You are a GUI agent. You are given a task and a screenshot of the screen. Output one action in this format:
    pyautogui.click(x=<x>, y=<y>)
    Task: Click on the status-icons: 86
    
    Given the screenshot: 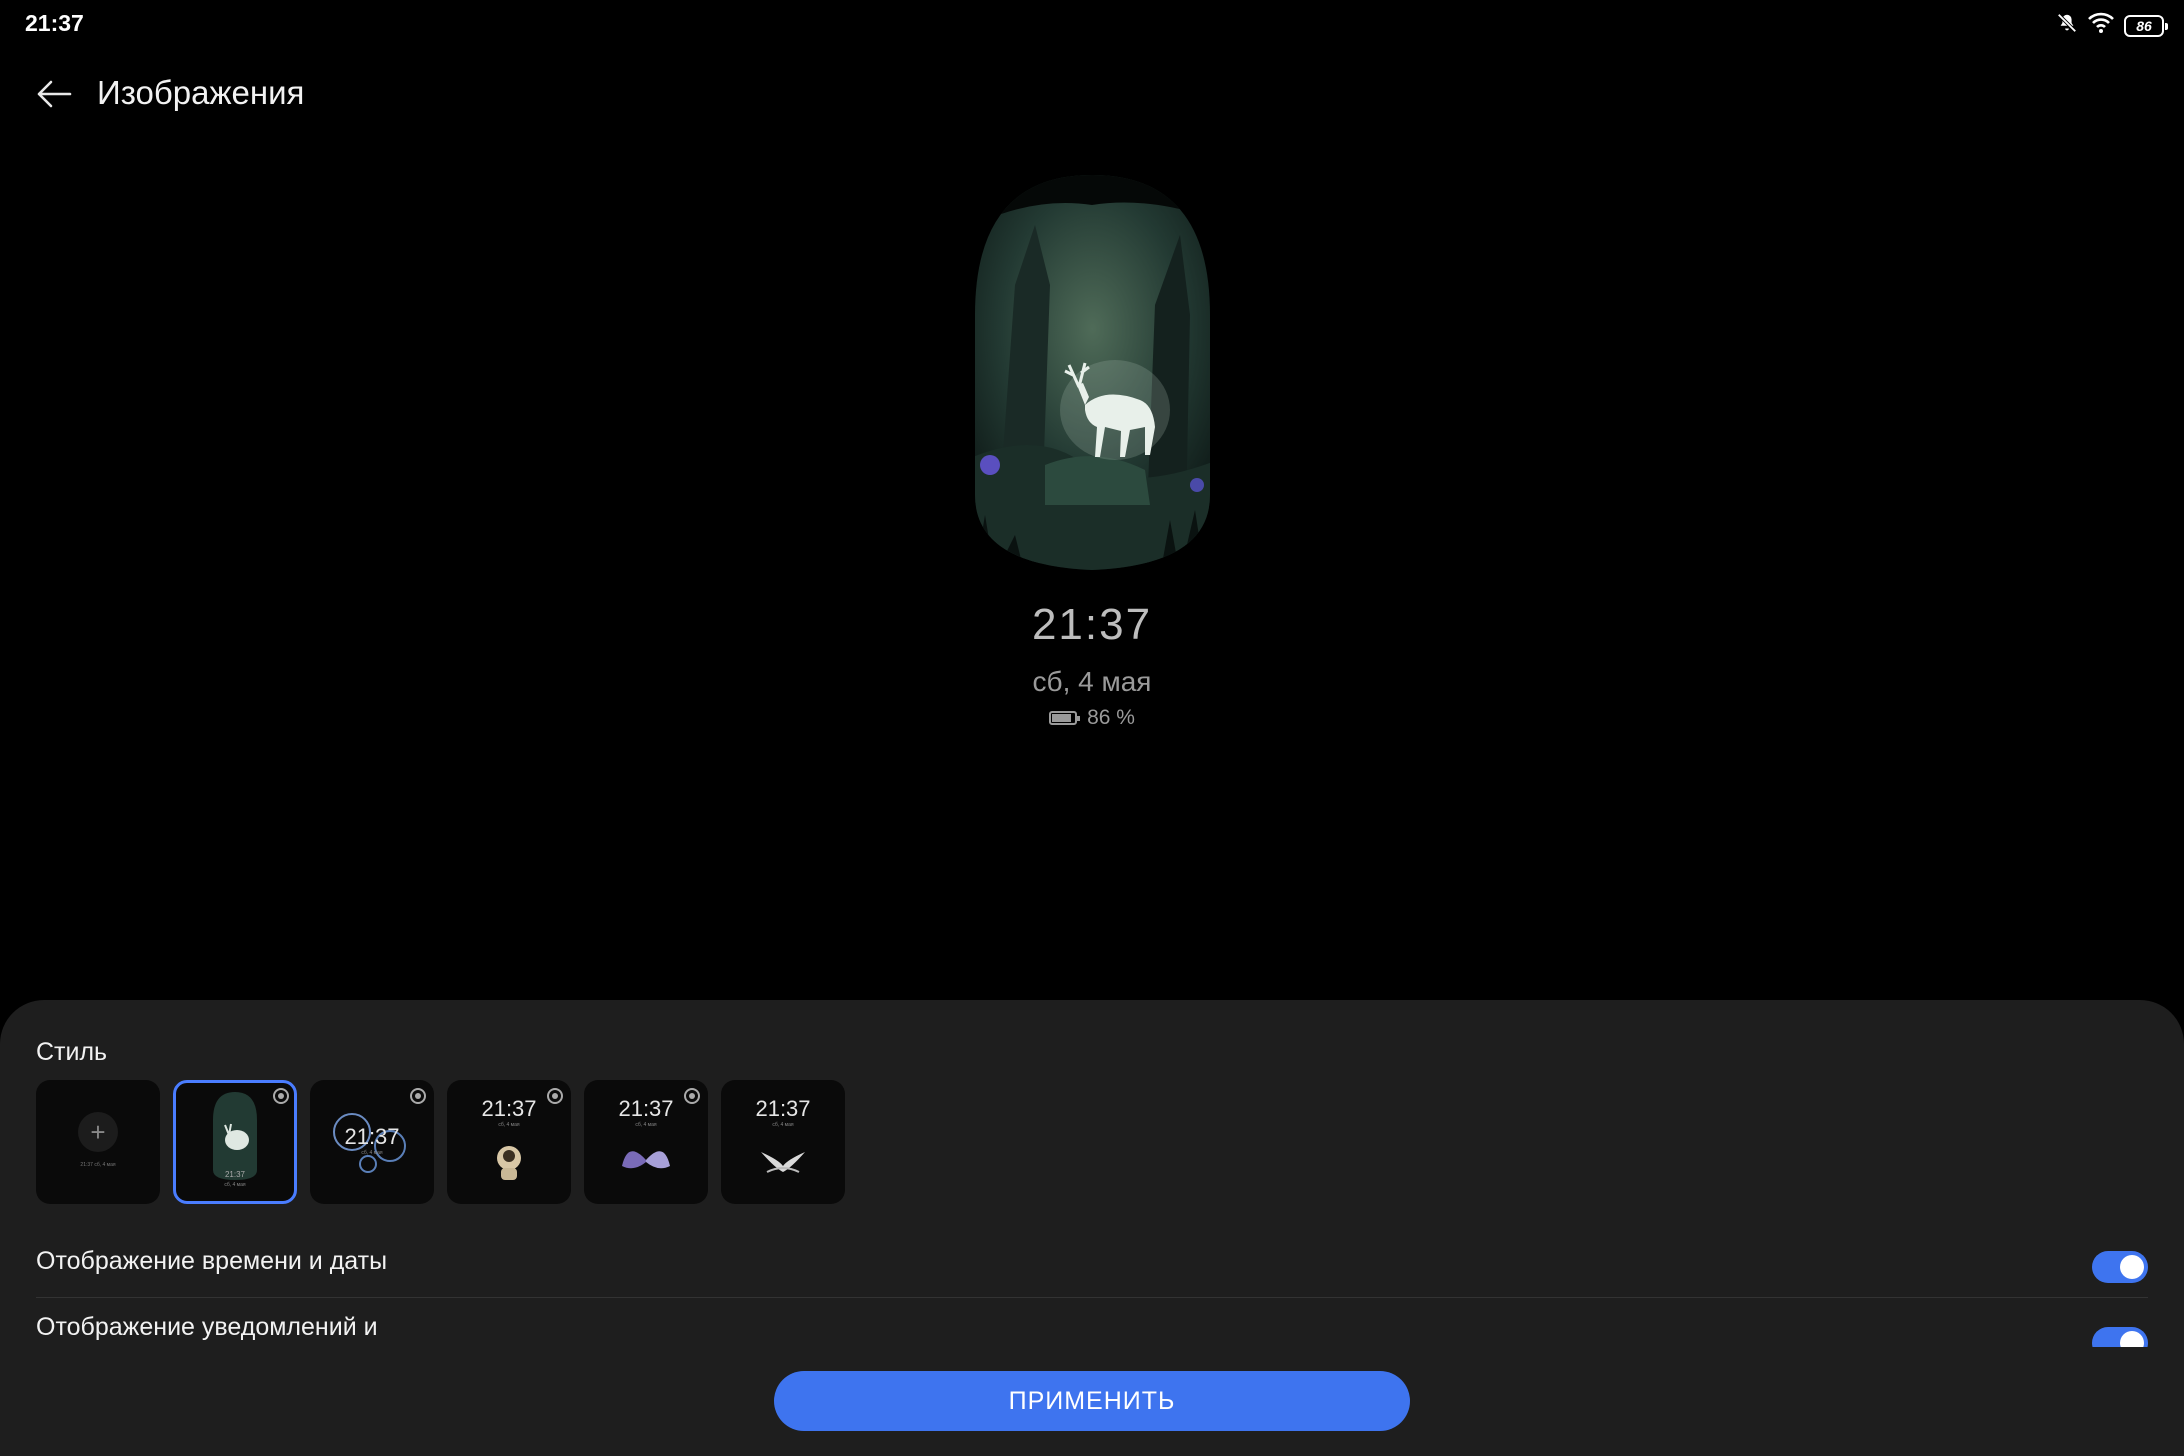 What is the action you would take?
    pyautogui.click(x=2112, y=25)
    